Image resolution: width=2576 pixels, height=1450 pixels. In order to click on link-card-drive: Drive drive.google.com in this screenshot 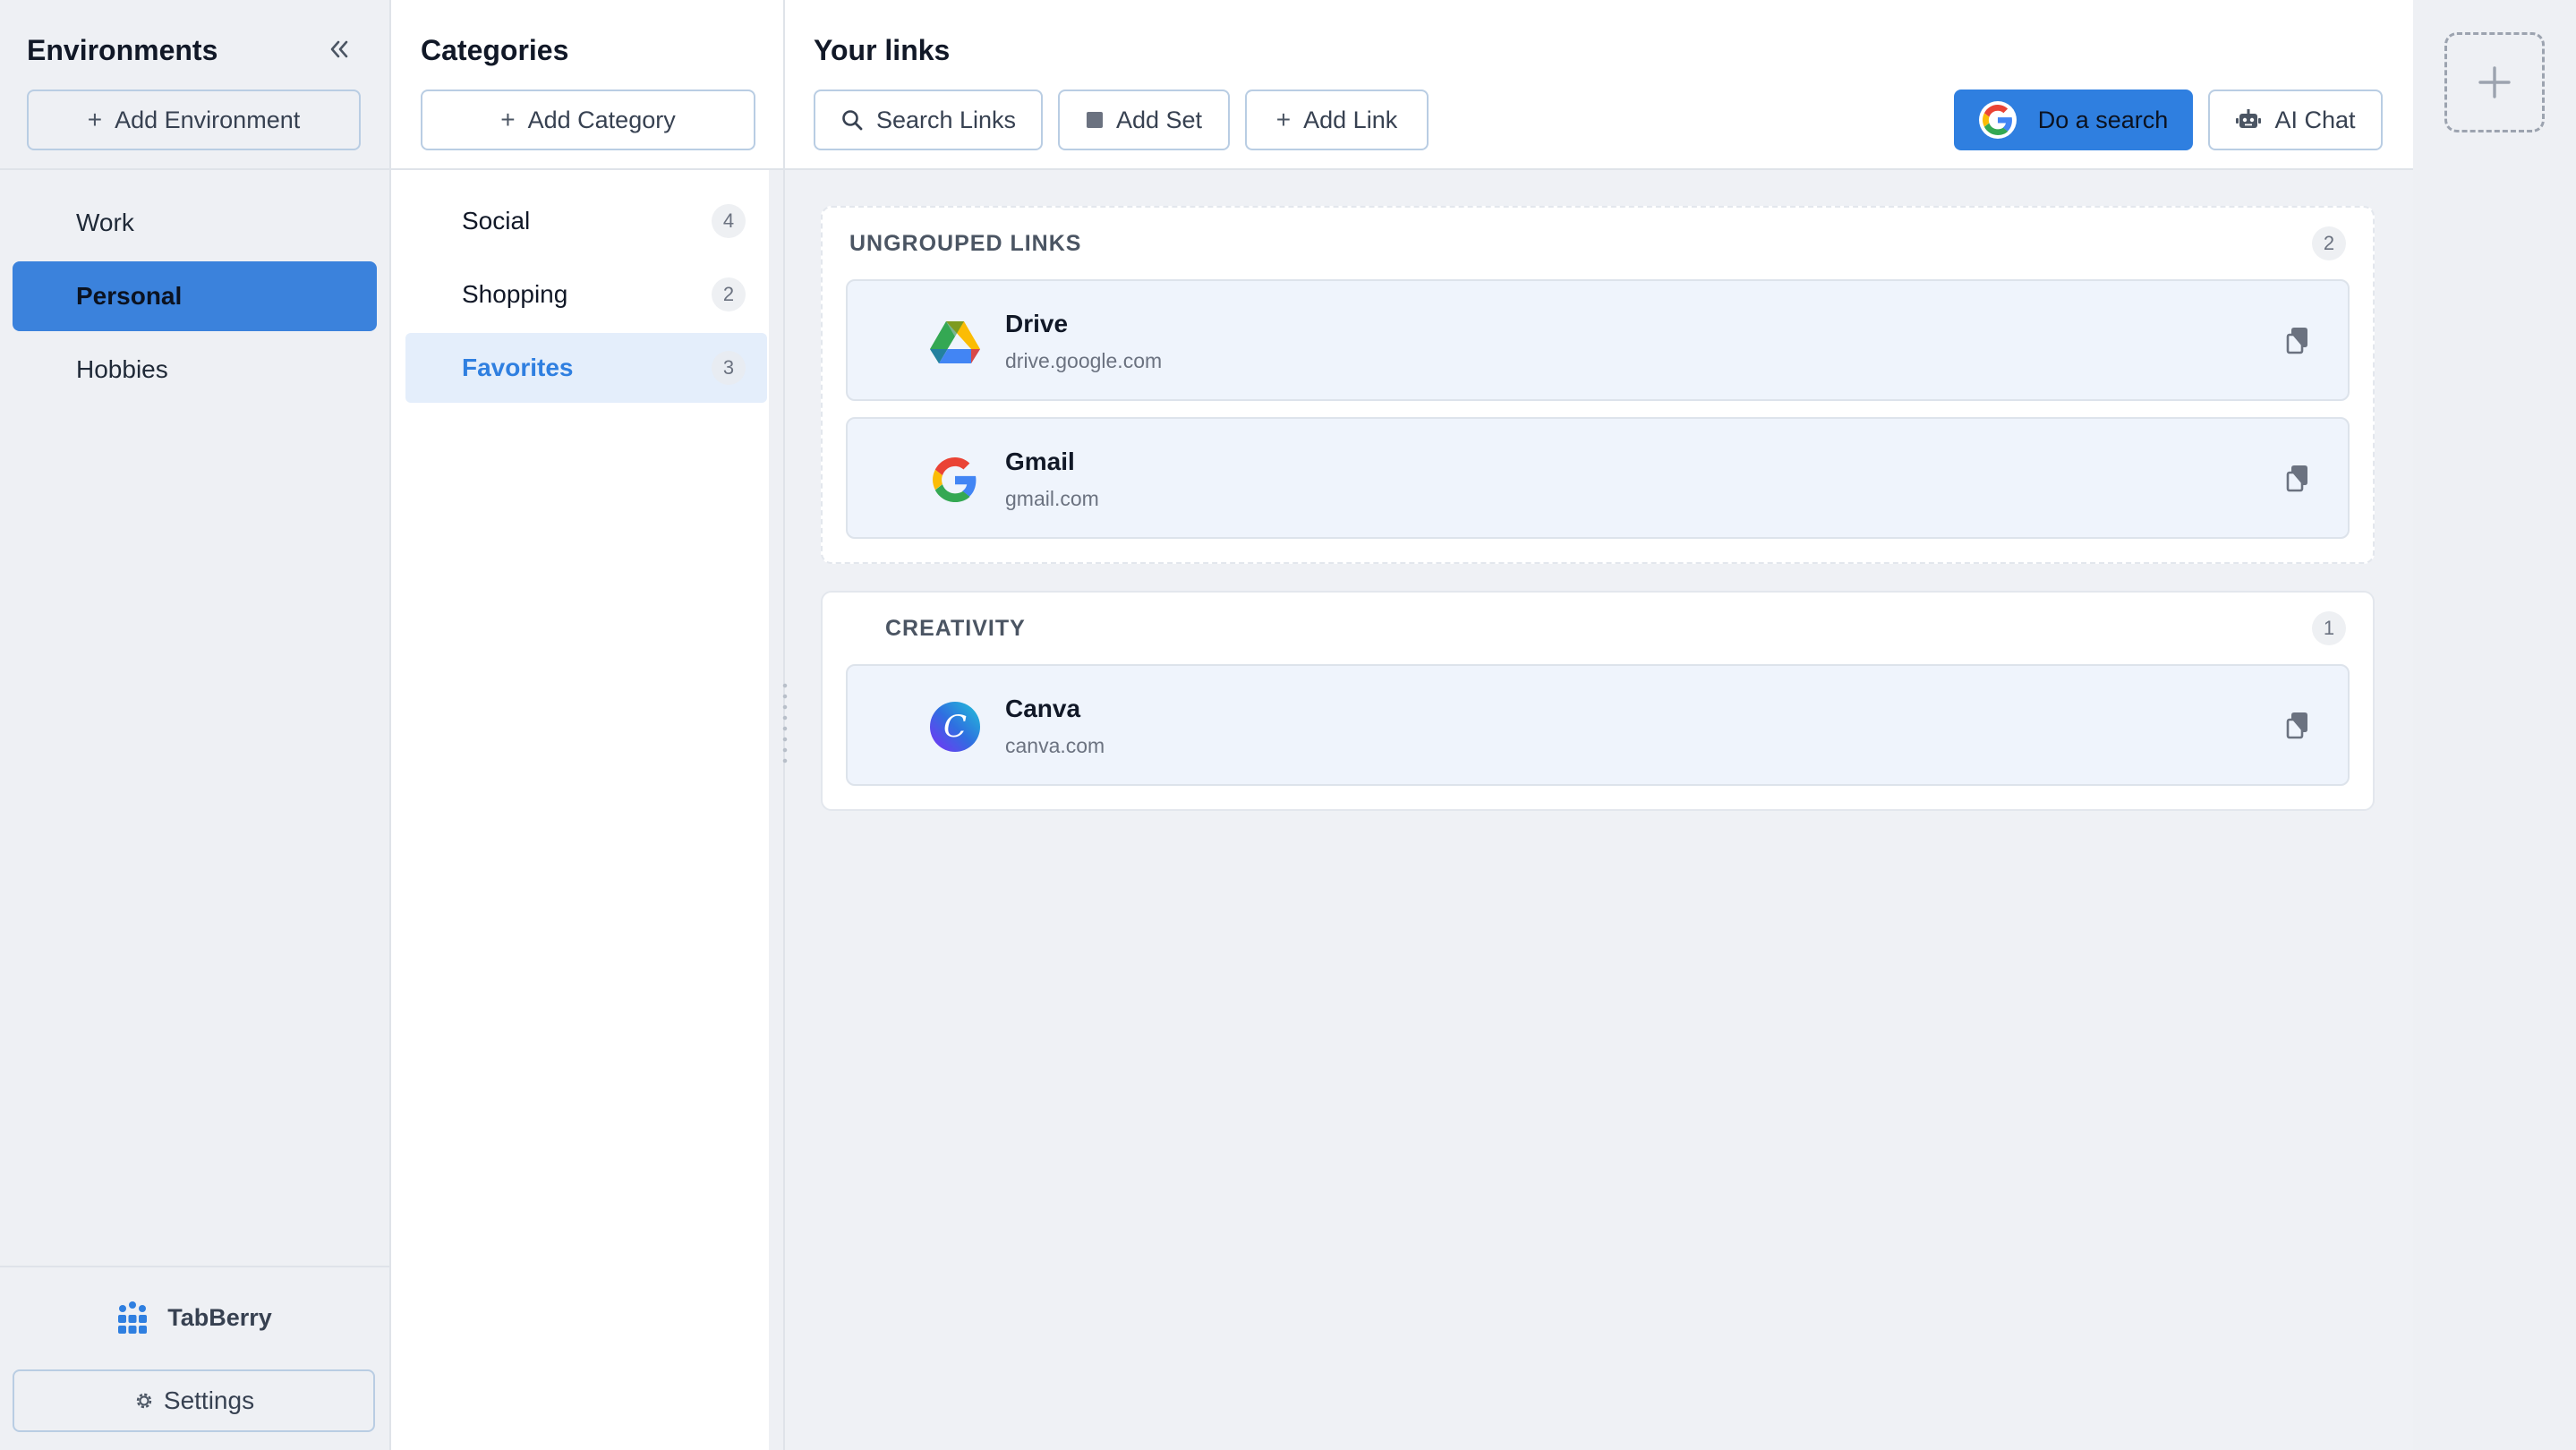, I will do `click(1598, 340)`.